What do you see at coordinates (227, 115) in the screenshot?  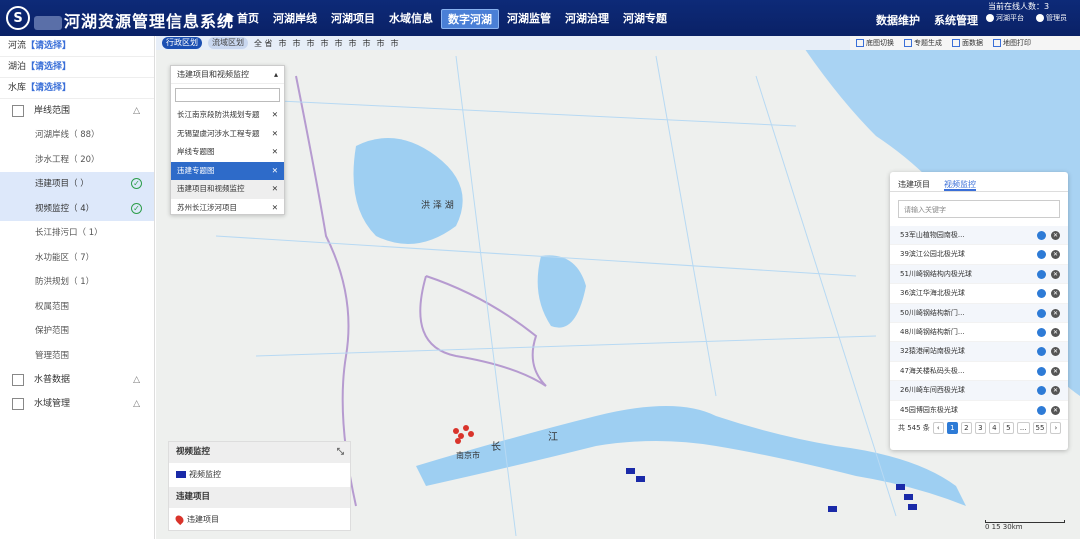 I see `dropdown-item: 长江南京段防洪规划专题 ✕` at bounding box center [227, 115].